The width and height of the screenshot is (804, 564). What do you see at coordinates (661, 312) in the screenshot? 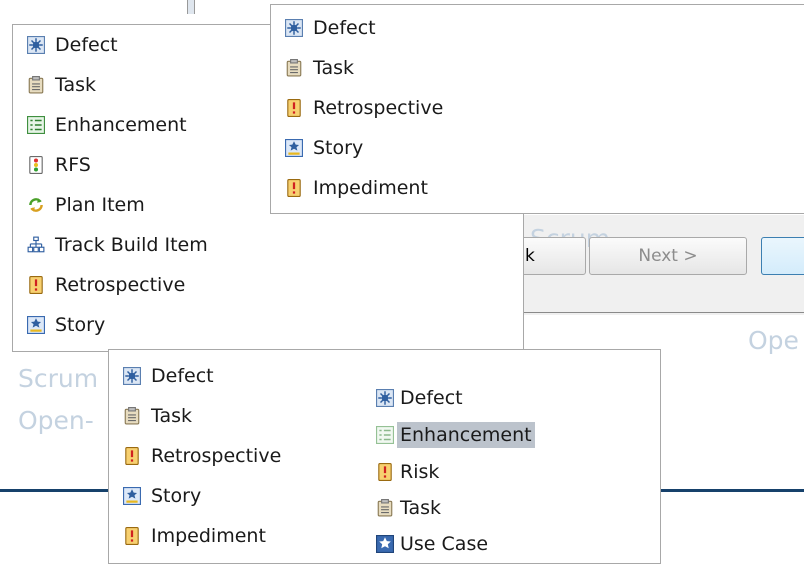
I see `dialog-divider` at bounding box center [661, 312].